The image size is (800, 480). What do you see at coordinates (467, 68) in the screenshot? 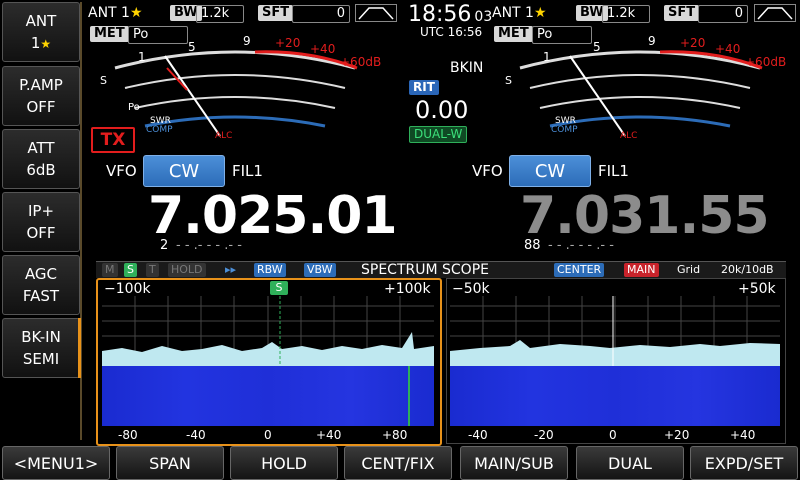
I see `bkin-indicator: BKIN` at bounding box center [467, 68].